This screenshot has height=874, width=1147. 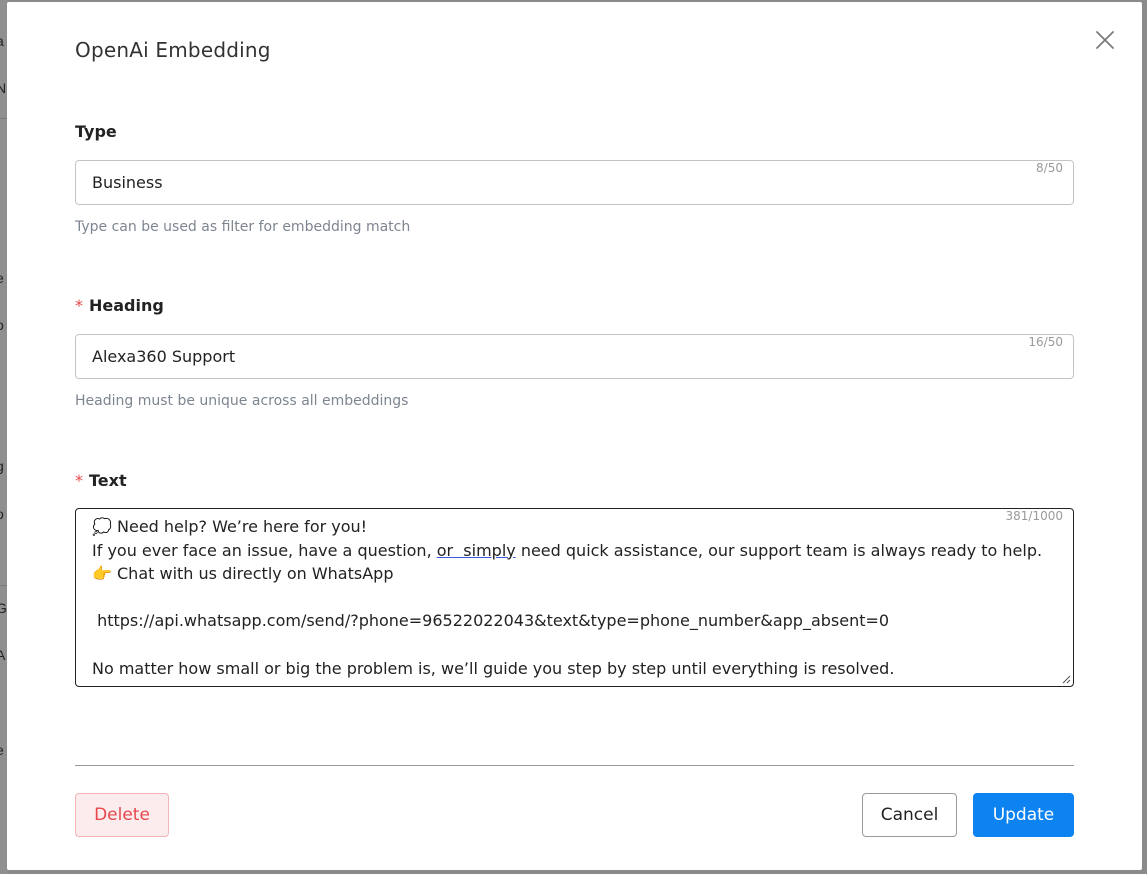 I want to click on type-input: 8/50, so click(x=574, y=182).